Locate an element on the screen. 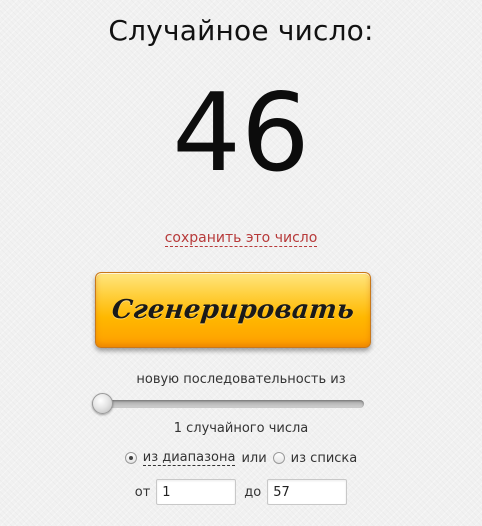 This screenshot has width=482, height=526. from-label: от is located at coordinates (142, 492).